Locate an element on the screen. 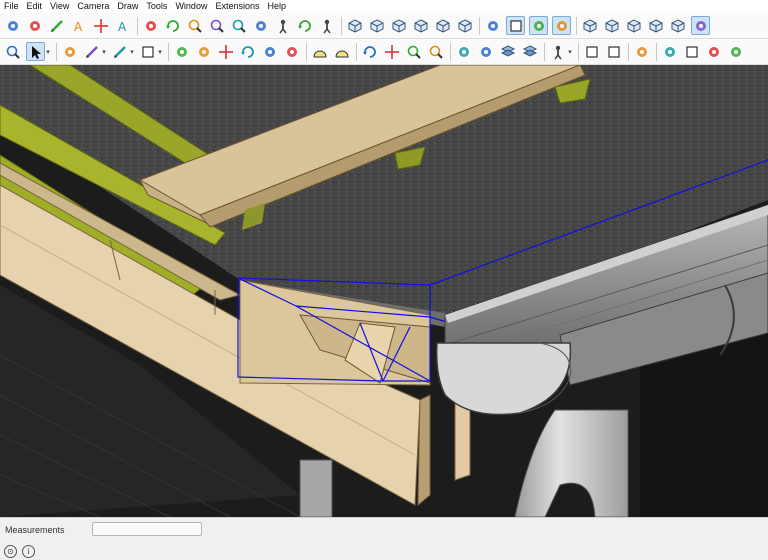  beam-icon is located at coordinates (670, 52).